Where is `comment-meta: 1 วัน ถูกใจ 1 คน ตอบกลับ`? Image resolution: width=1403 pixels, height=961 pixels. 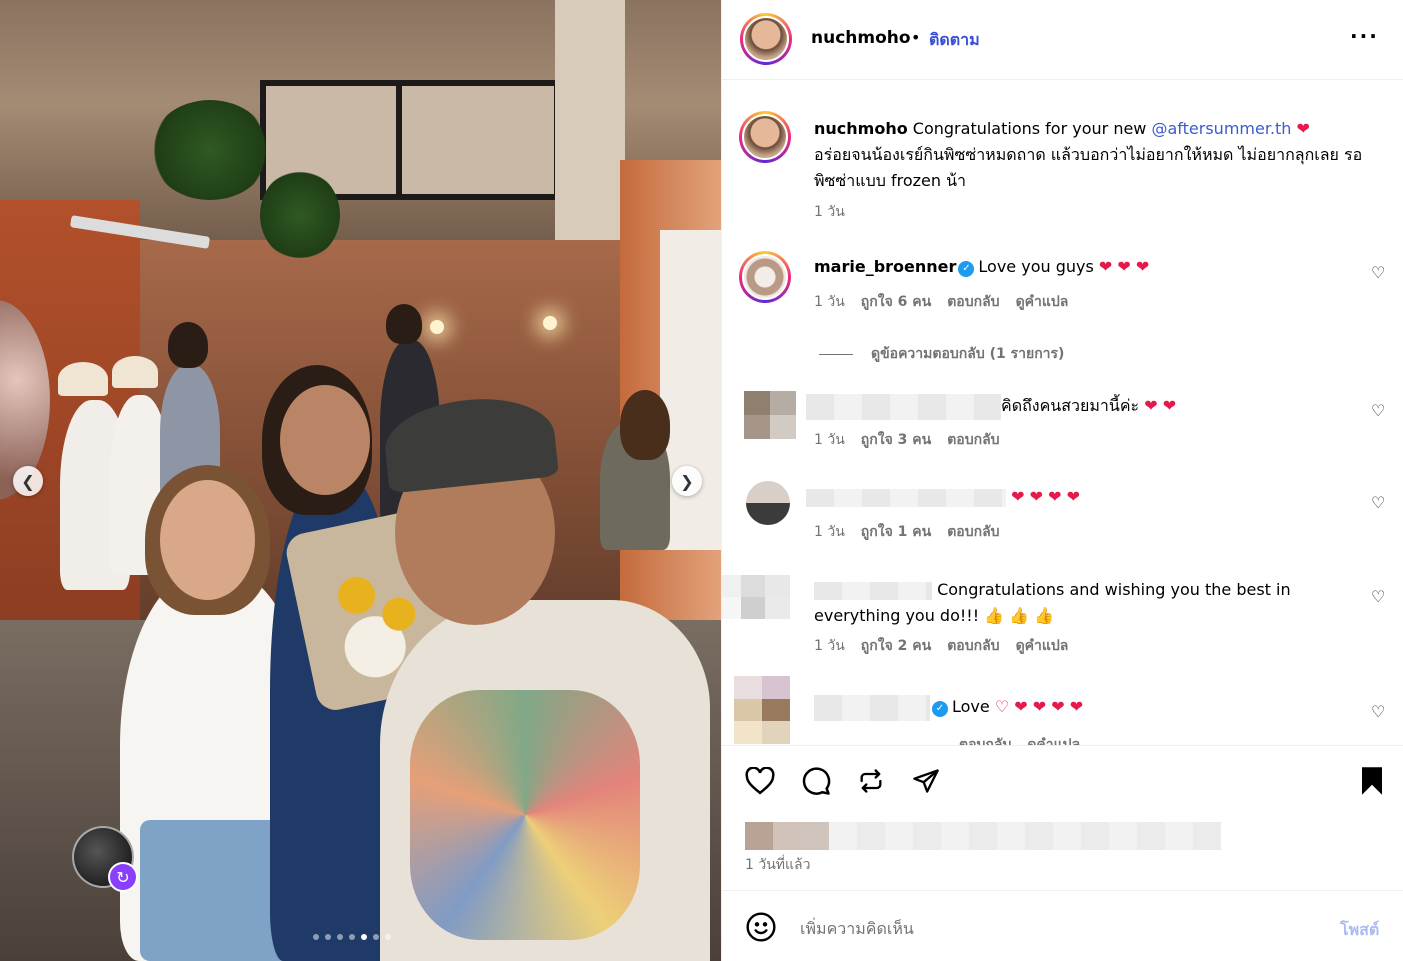
comment-meta: 1 วัน ถูกใจ 1 คน ตอบกลับ is located at coordinates (907, 532).